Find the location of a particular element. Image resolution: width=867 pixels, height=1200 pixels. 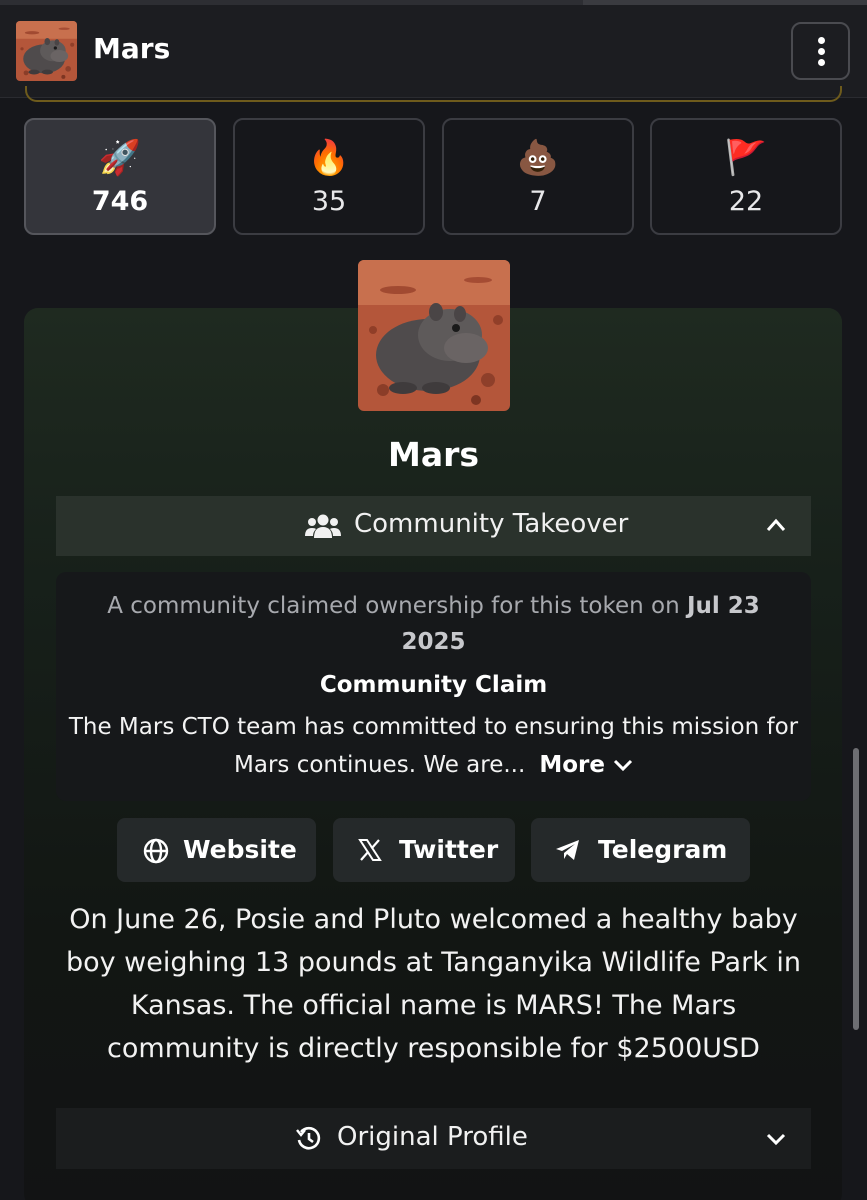

reaction-poop-button: 💩 7 is located at coordinates (538, 176).